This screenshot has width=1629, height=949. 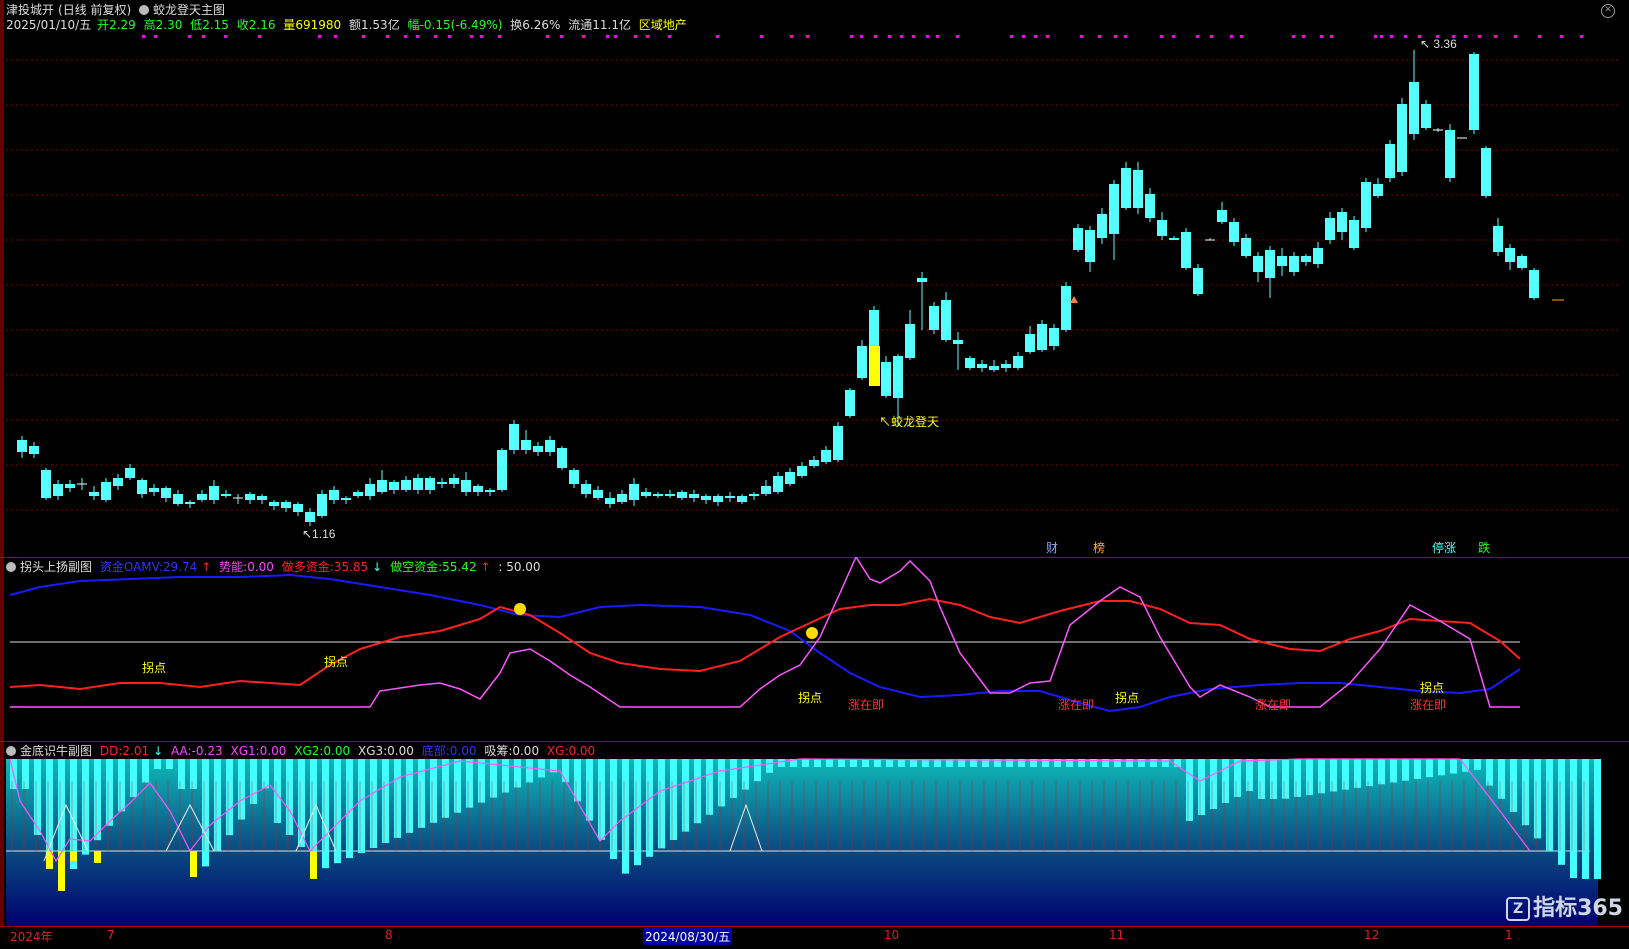 I want to click on sub2-f5-label: XG3:, so click(x=372, y=751).